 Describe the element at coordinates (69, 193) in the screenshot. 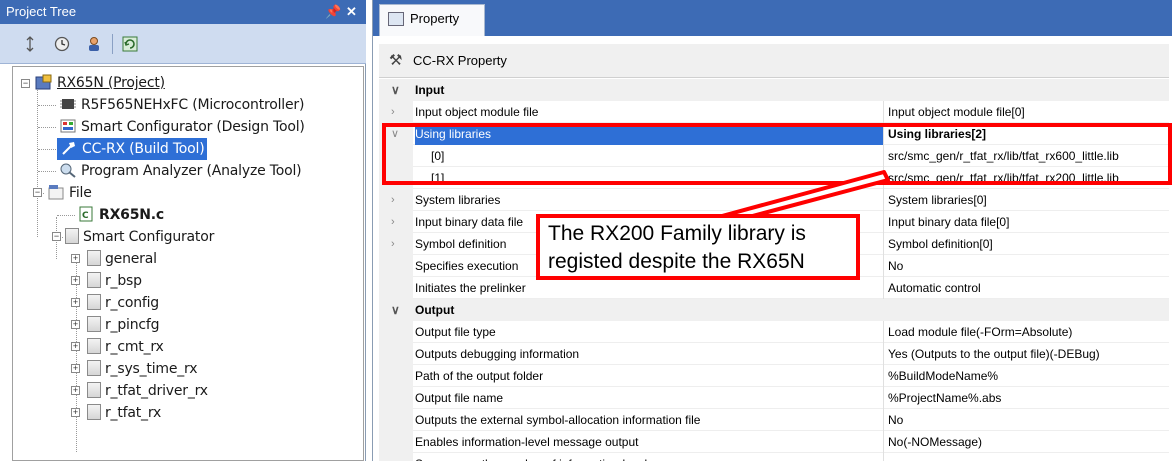

I see `tree-node-file: File` at that location.